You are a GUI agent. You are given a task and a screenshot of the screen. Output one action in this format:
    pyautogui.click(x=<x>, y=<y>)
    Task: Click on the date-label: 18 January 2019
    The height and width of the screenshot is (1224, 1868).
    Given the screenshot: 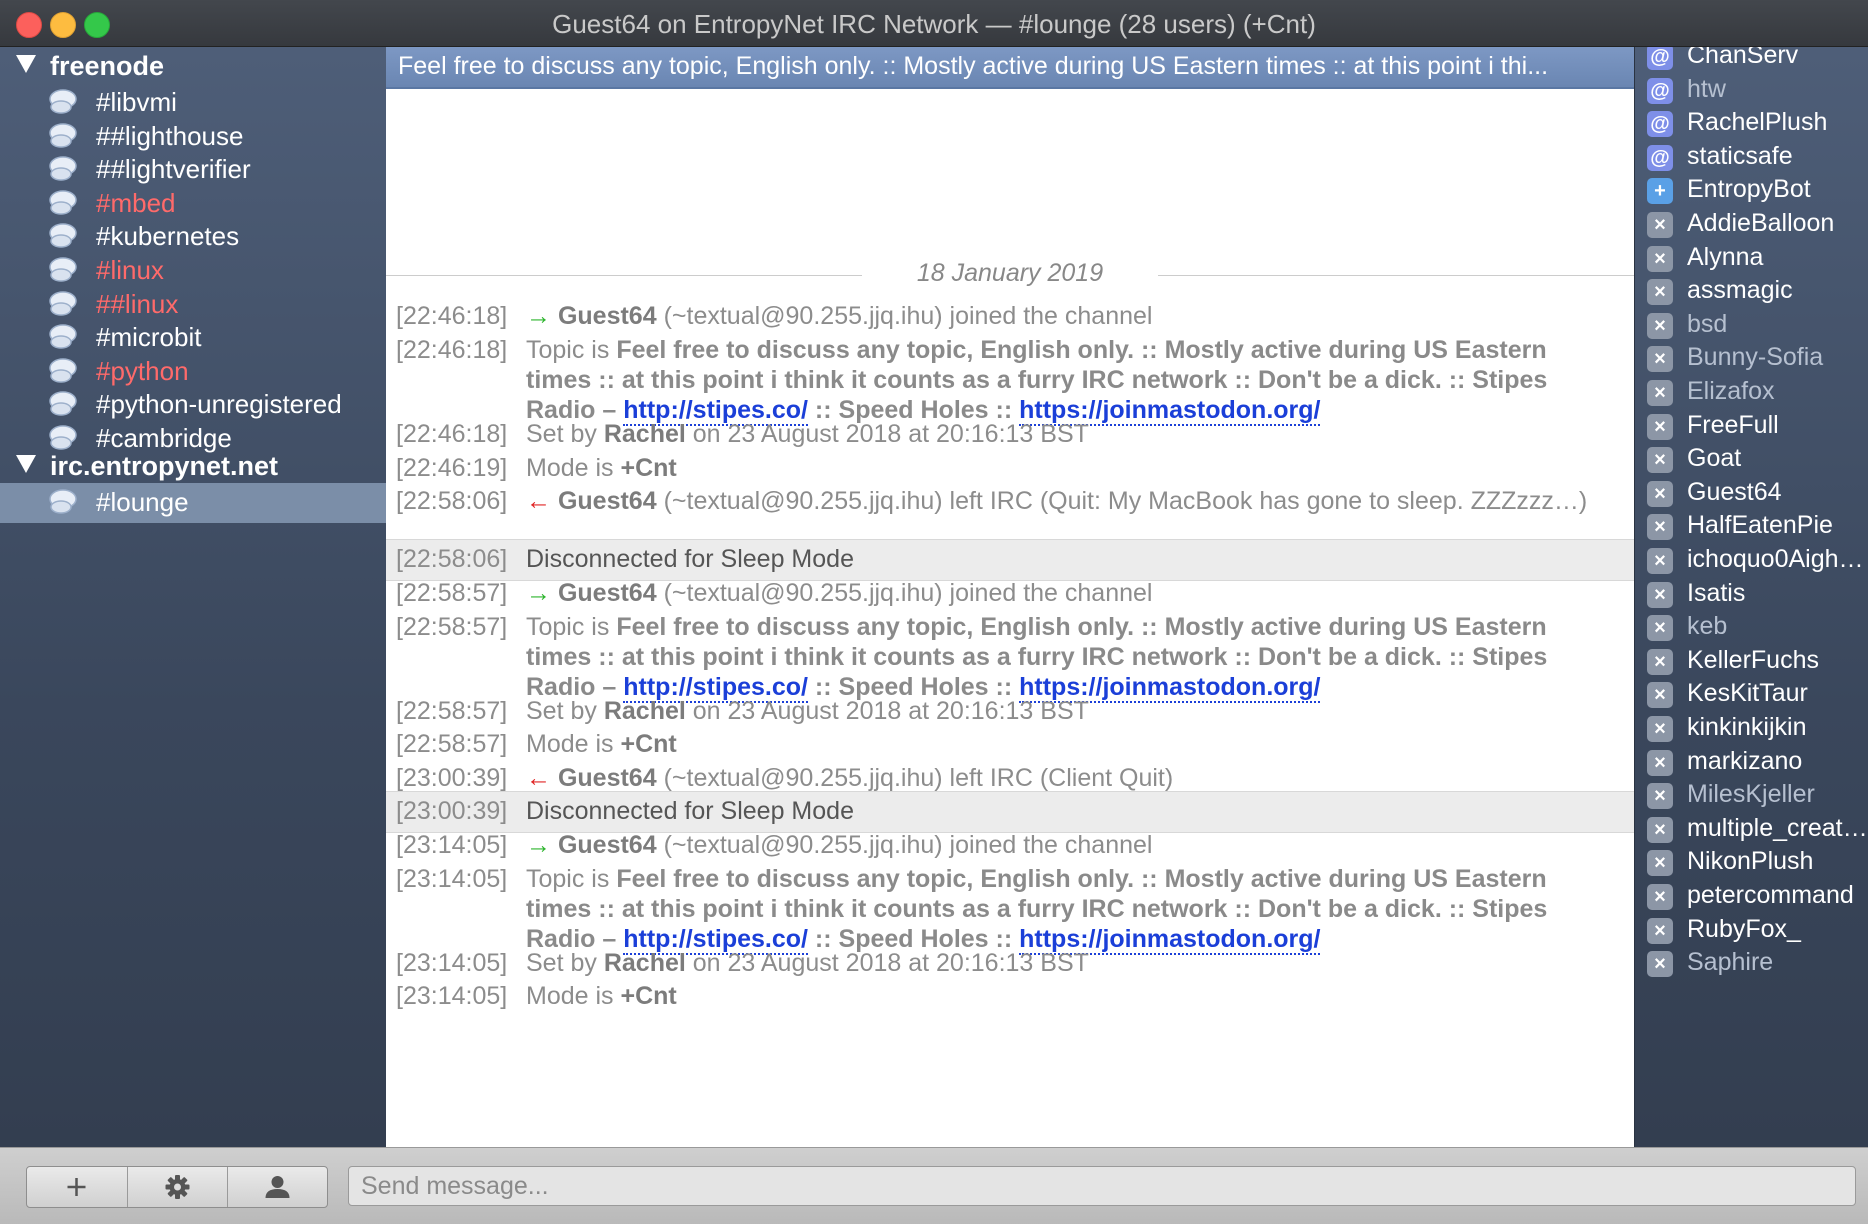 What is the action you would take?
    pyautogui.click(x=1010, y=273)
    